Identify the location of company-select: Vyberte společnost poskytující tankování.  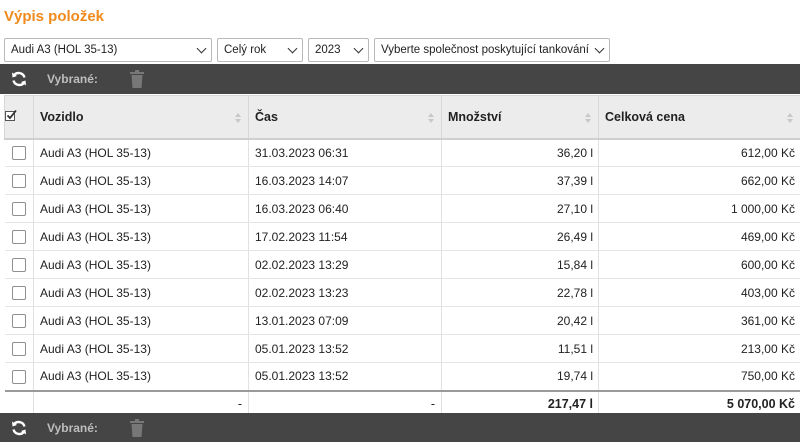
(492, 50).